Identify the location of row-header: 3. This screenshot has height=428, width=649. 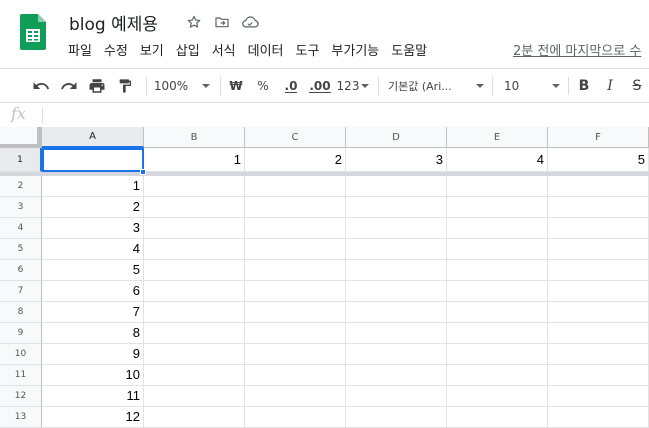
(21, 207).